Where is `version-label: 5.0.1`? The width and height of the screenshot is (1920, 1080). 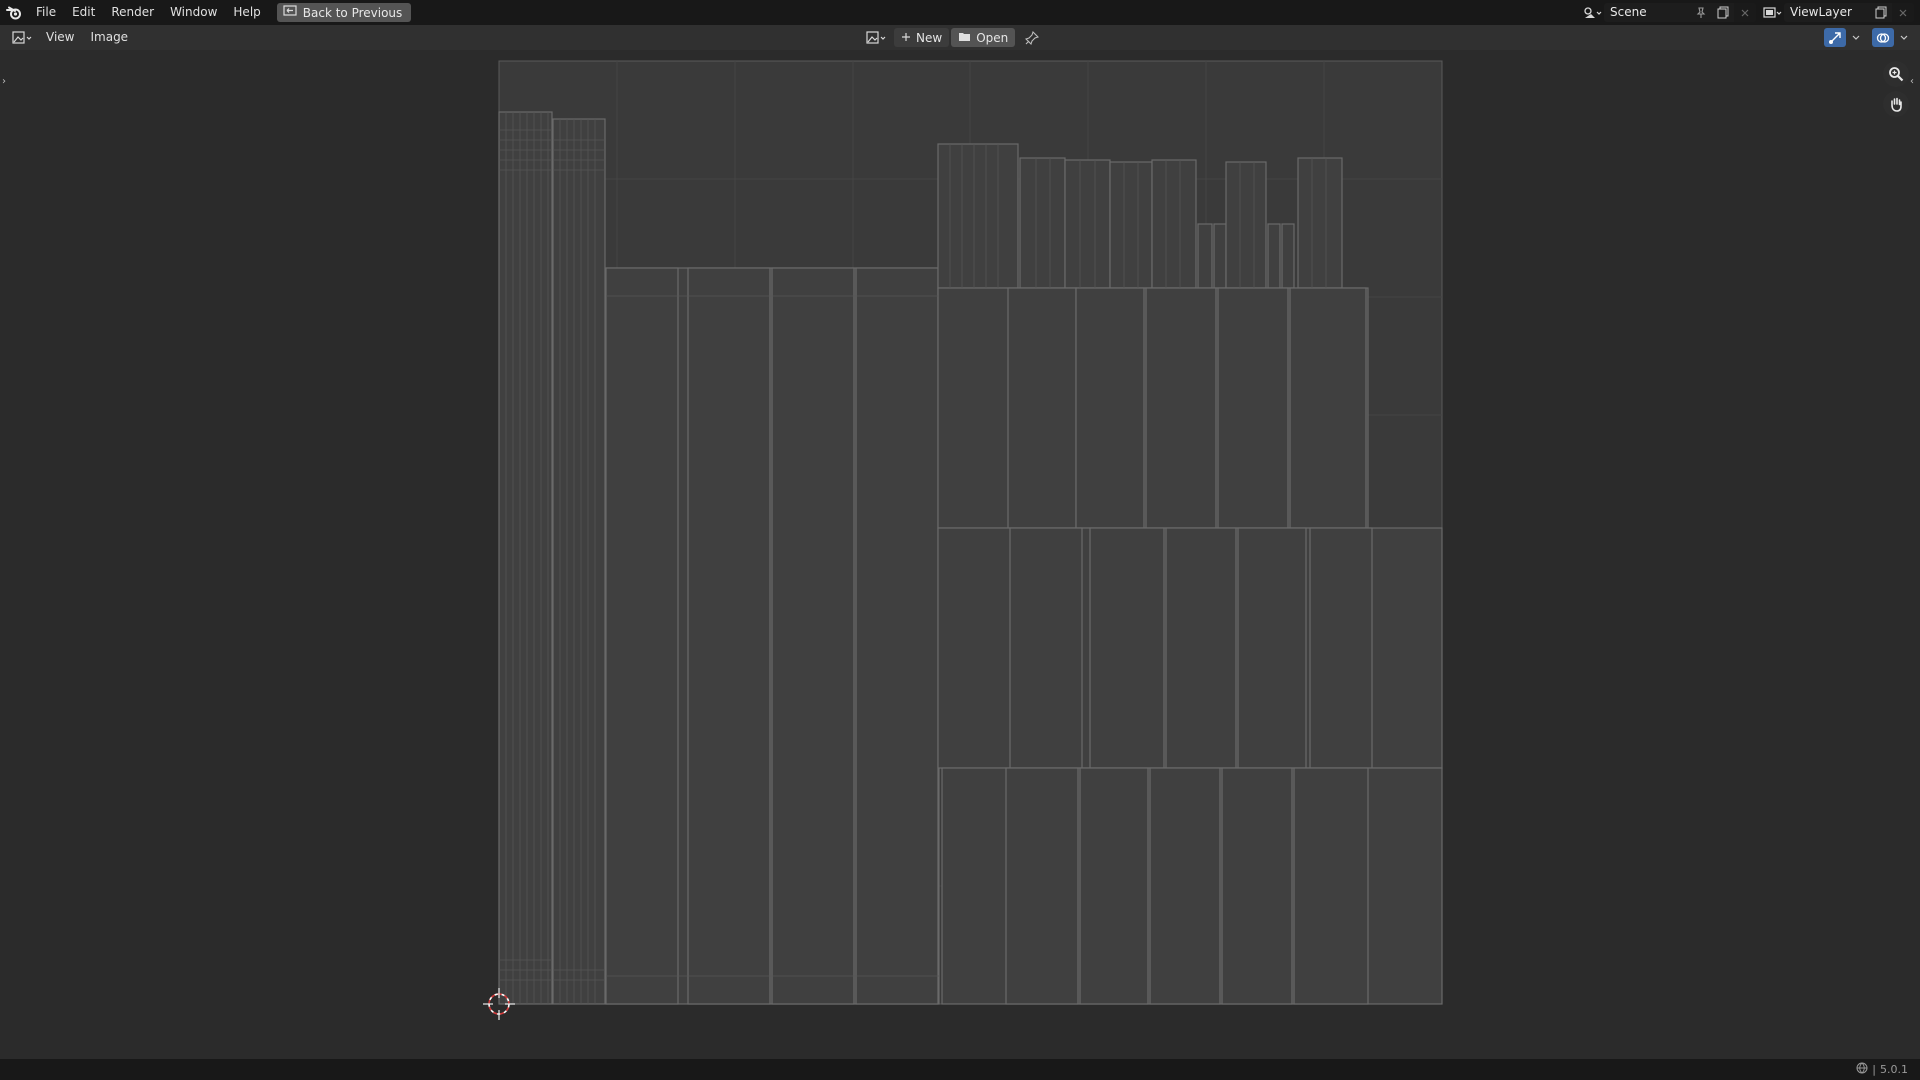
version-label: 5.0.1 is located at coordinates (1894, 1069).